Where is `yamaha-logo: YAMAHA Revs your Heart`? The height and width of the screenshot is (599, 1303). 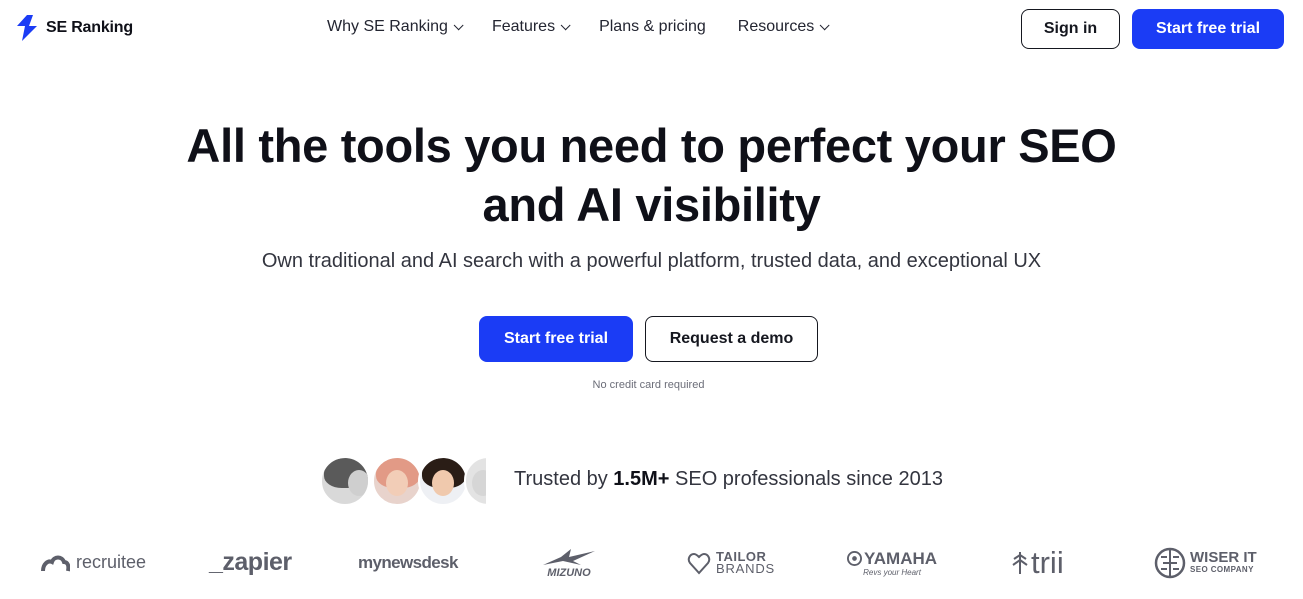 yamaha-logo: YAMAHA Revs your Heart is located at coordinates (892, 562).